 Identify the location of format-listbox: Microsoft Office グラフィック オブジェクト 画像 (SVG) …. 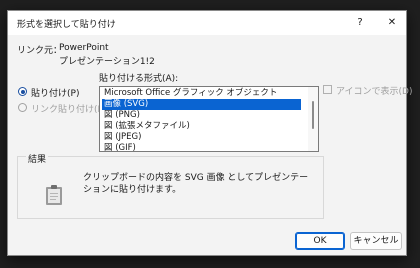
(209, 119).